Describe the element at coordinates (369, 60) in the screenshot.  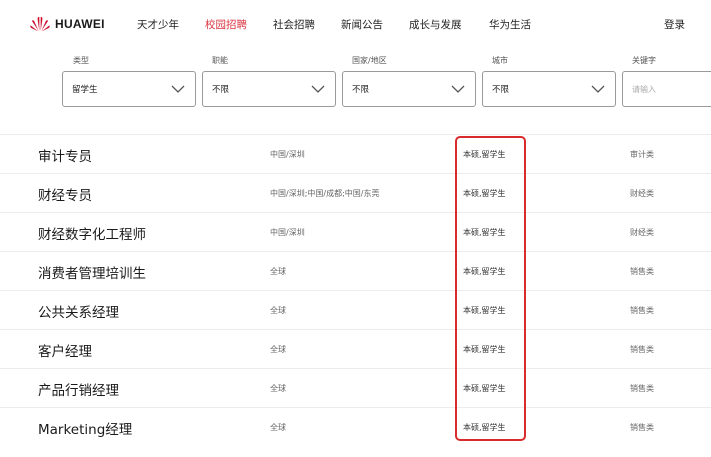
I see `filter-country-label: 国家/地区` at that location.